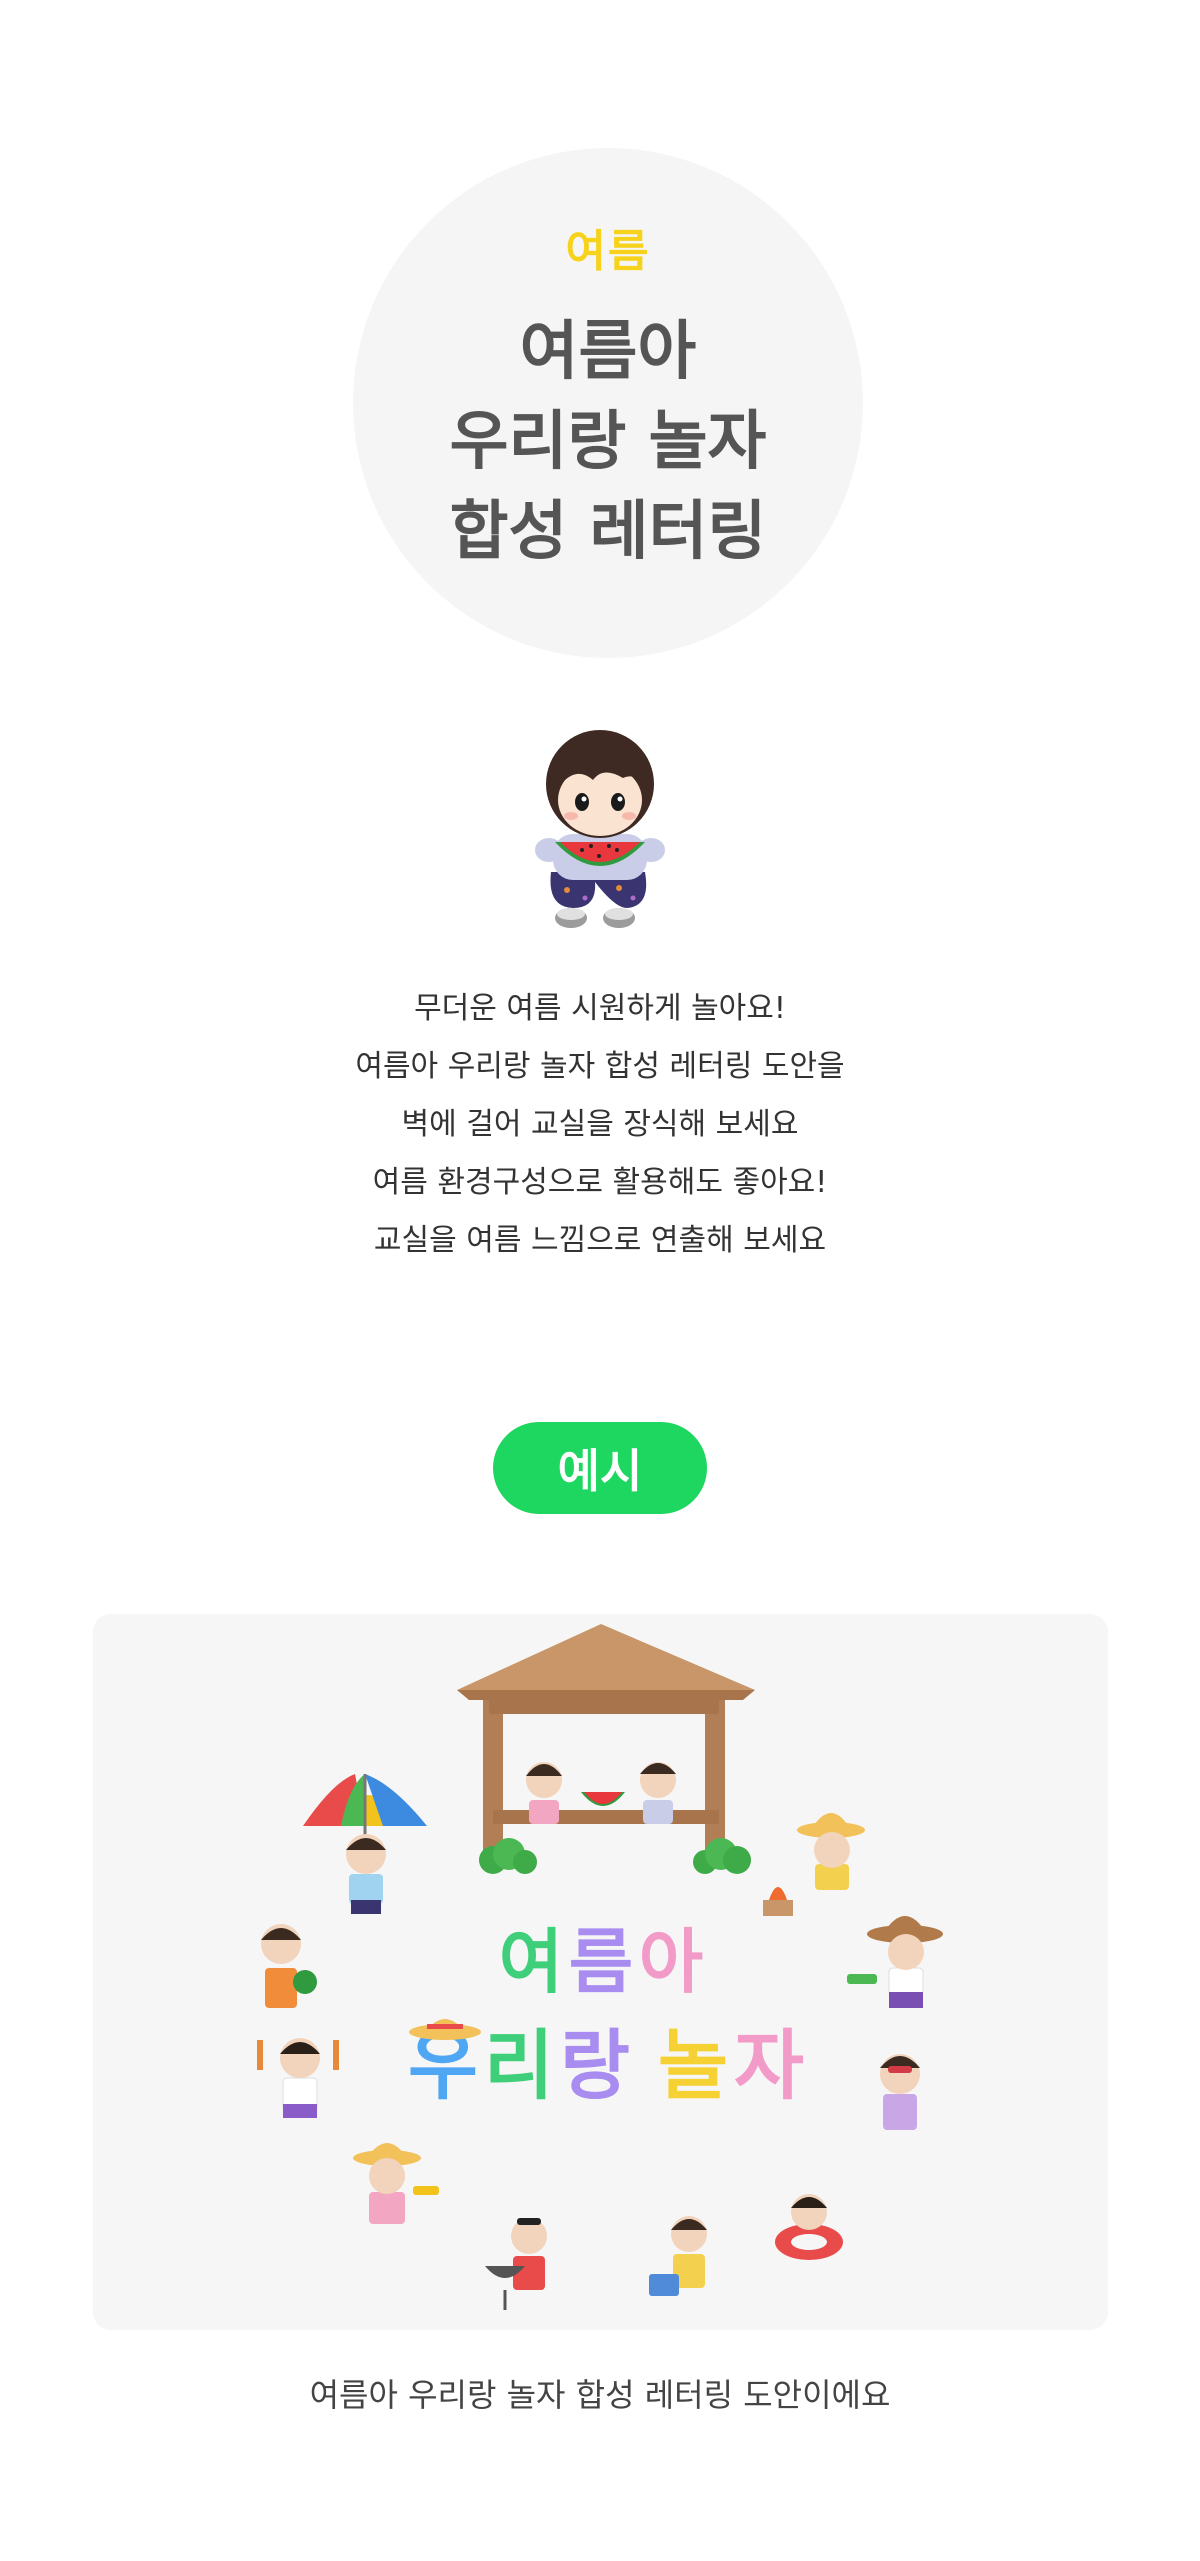  Describe the element at coordinates (606, 1749) in the screenshot. I see `pavilion-illustration` at that location.